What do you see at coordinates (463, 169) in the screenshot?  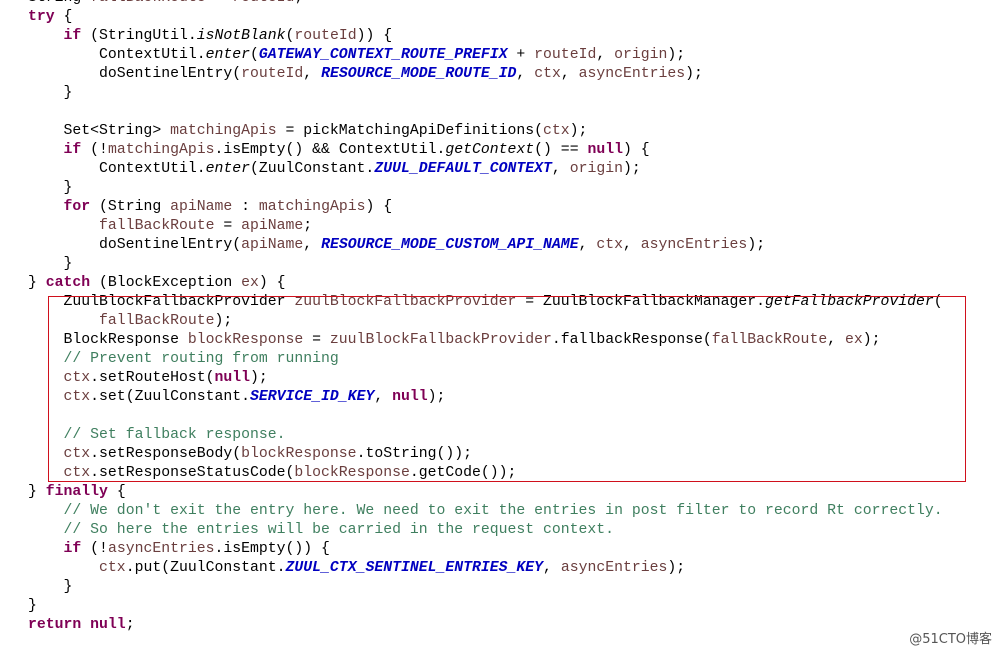 I see `constant: ZUUL_DEFAULT_CONTEXT` at bounding box center [463, 169].